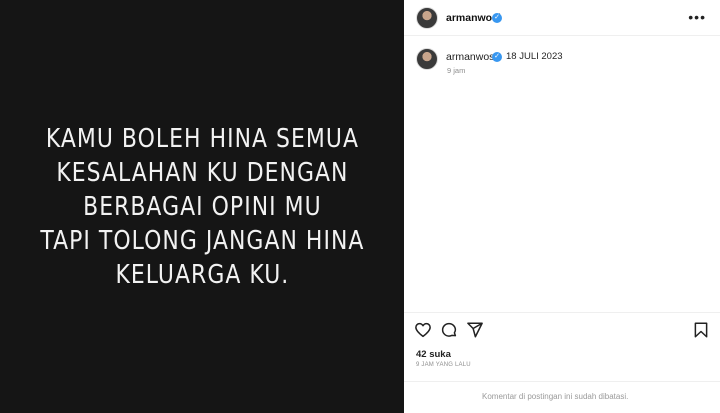  I want to click on posted-time: 9 JAM YANG LALU, so click(443, 365).